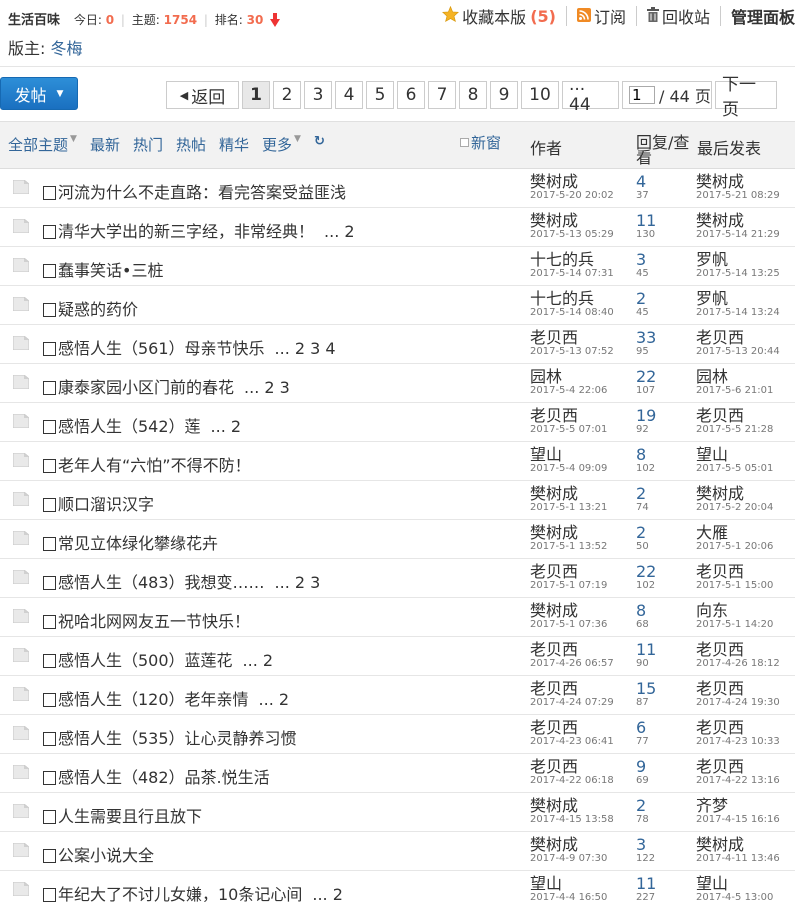  What do you see at coordinates (154, 465) in the screenshot?
I see `thread-title-link: 老年人有“六怕”不得不防！` at bounding box center [154, 465].